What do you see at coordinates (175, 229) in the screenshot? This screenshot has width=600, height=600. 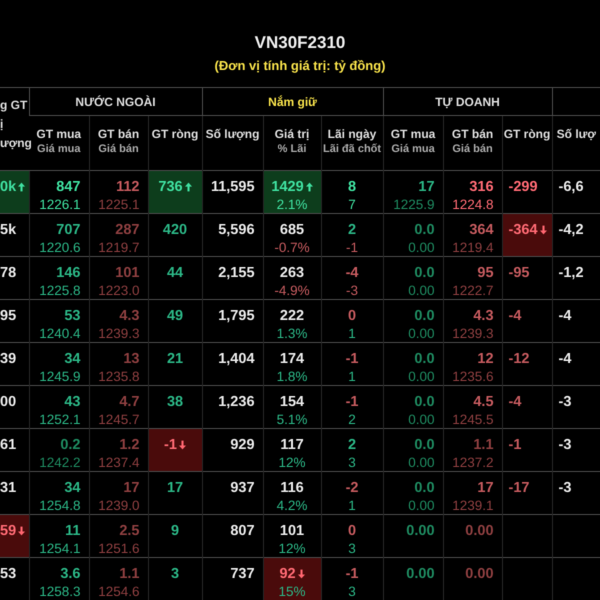 I see `cell-value: 420` at bounding box center [175, 229].